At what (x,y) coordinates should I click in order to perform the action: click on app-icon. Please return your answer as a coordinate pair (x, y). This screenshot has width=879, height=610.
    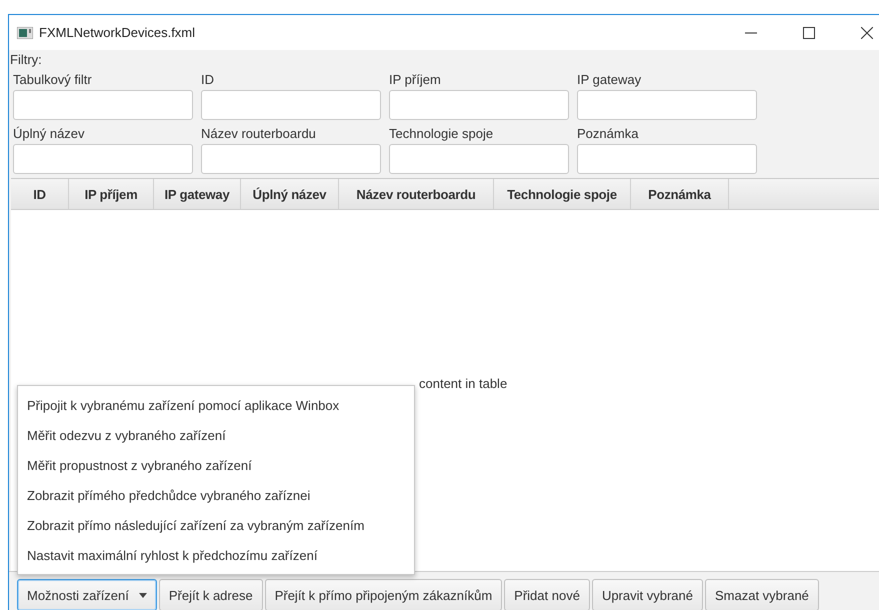
    Looking at the image, I should click on (25, 32).